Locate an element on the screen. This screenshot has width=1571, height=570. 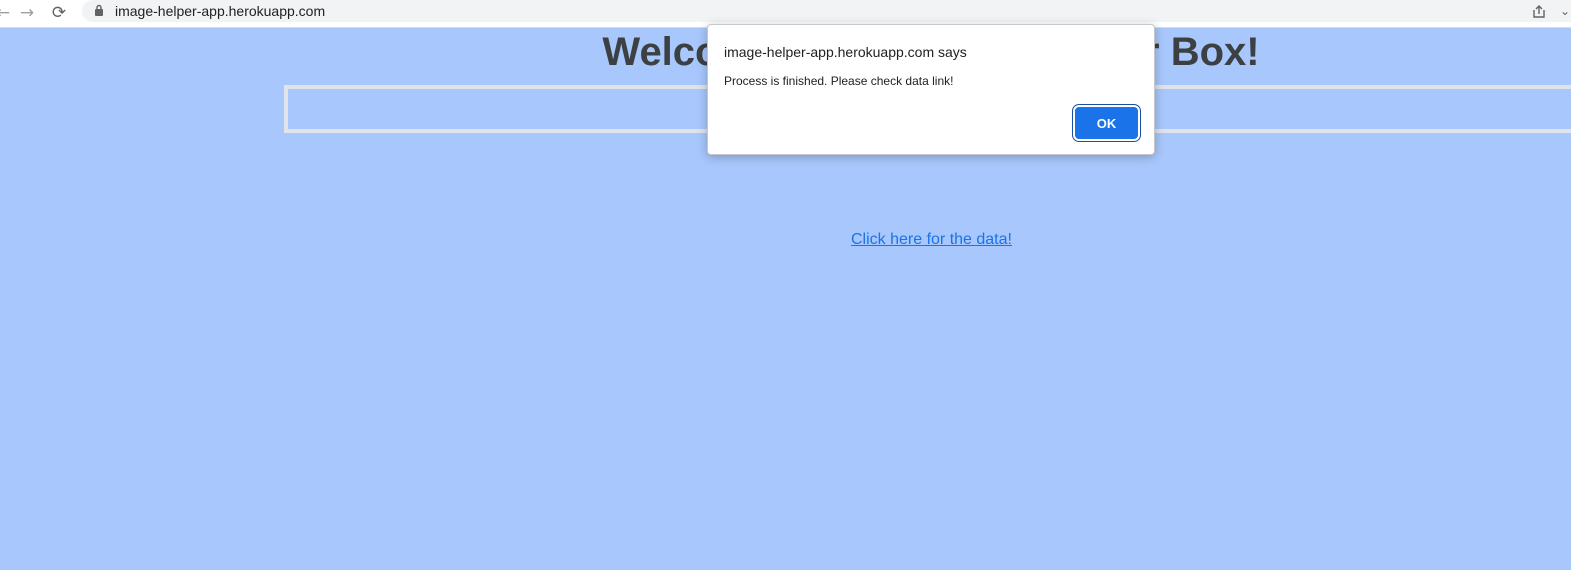
forward-arrow-icon: → is located at coordinates (27, 13).